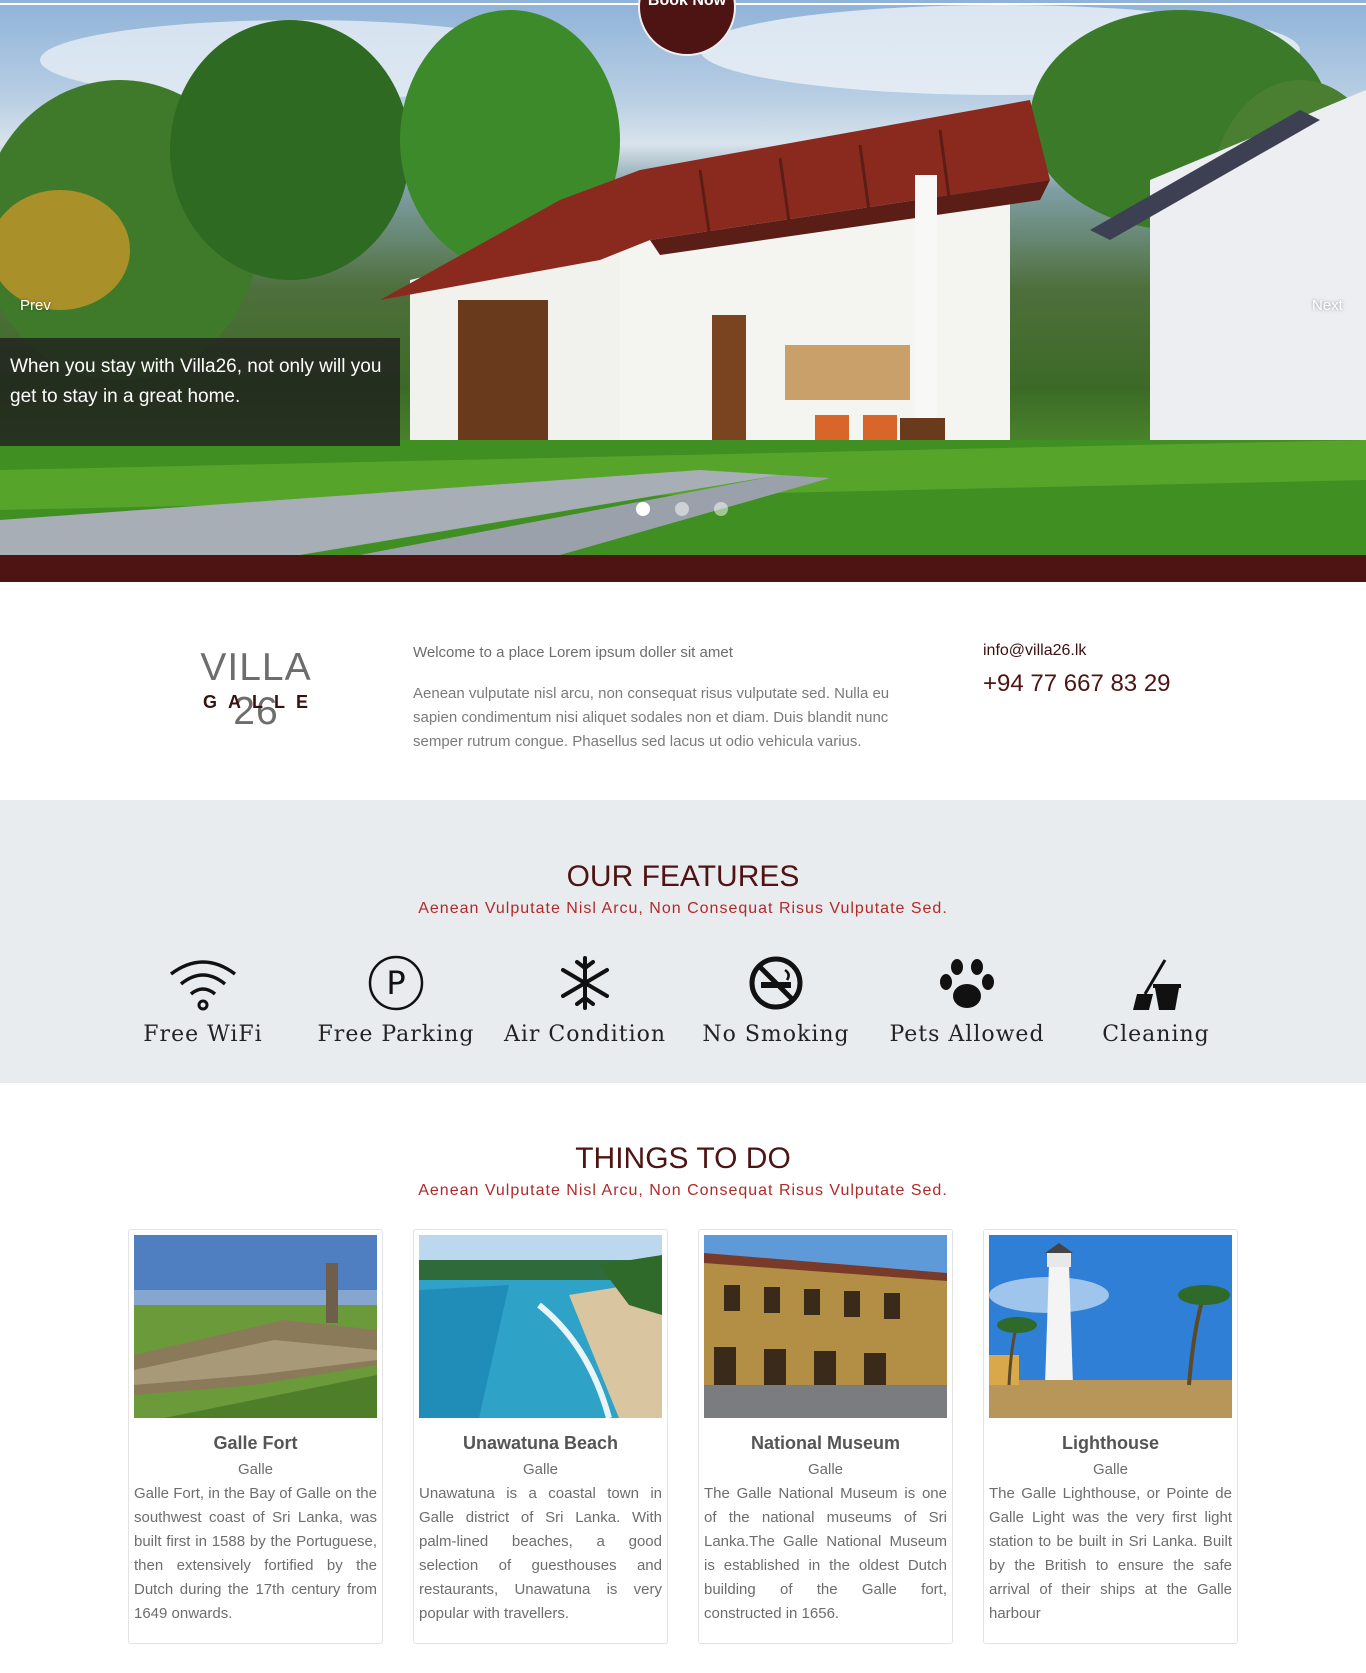 Image resolution: width=1366 pixels, height=1673 pixels. Describe the element at coordinates (585, 1034) in the screenshot. I see `feature-label: Air Condition` at that location.